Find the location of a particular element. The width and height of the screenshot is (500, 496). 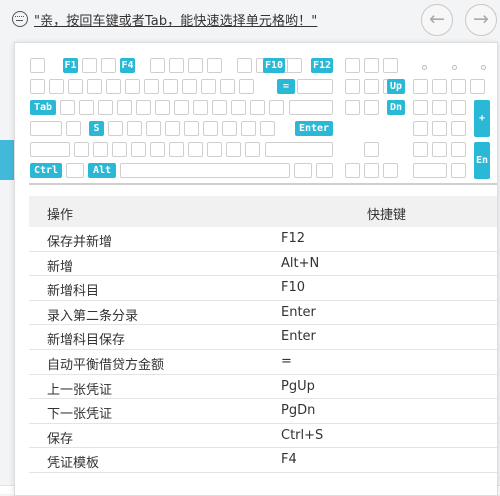

key-s: S is located at coordinates (96, 128).